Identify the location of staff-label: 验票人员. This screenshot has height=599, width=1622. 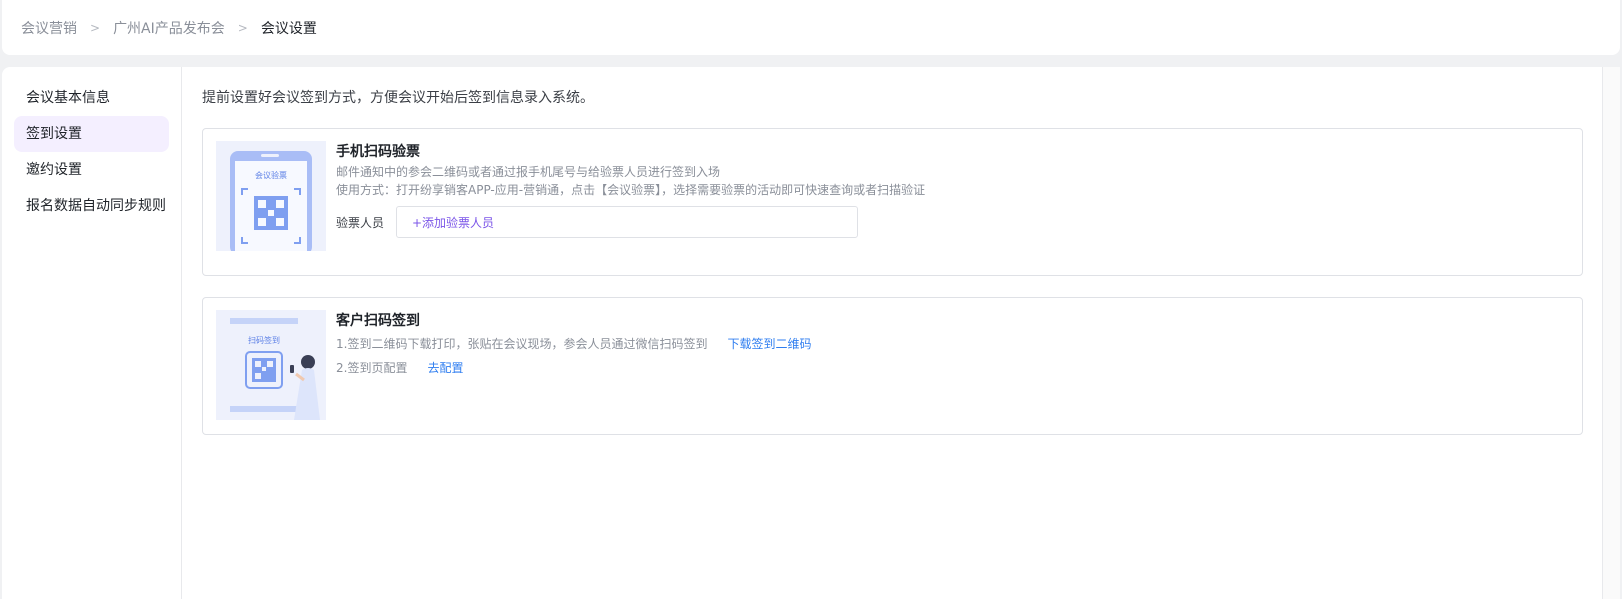
(360, 222).